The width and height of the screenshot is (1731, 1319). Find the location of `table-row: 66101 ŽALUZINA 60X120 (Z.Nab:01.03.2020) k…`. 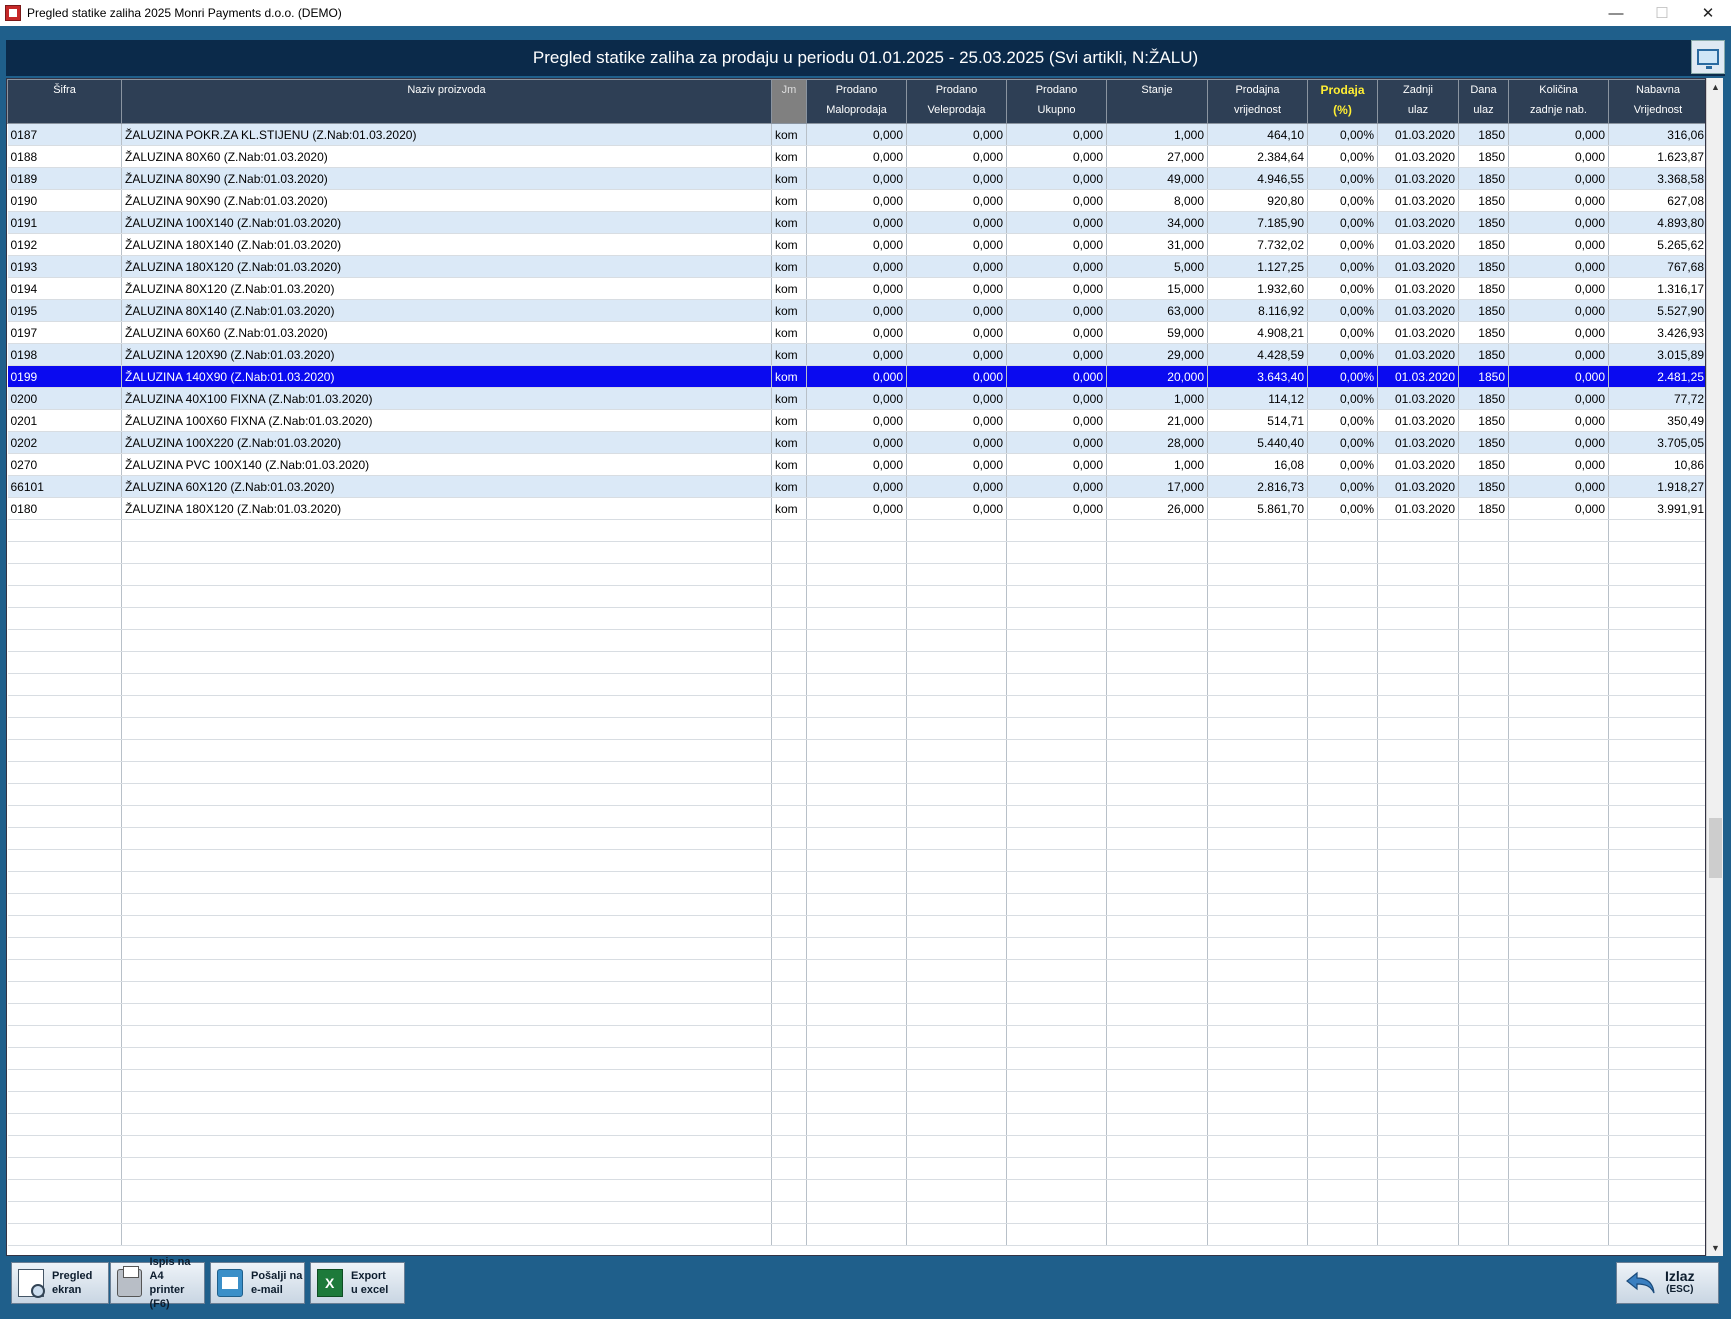

table-row: 66101 ŽALUZINA 60X120 (Z.Nab:01.03.2020) k… is located at coordinates (856, 486).